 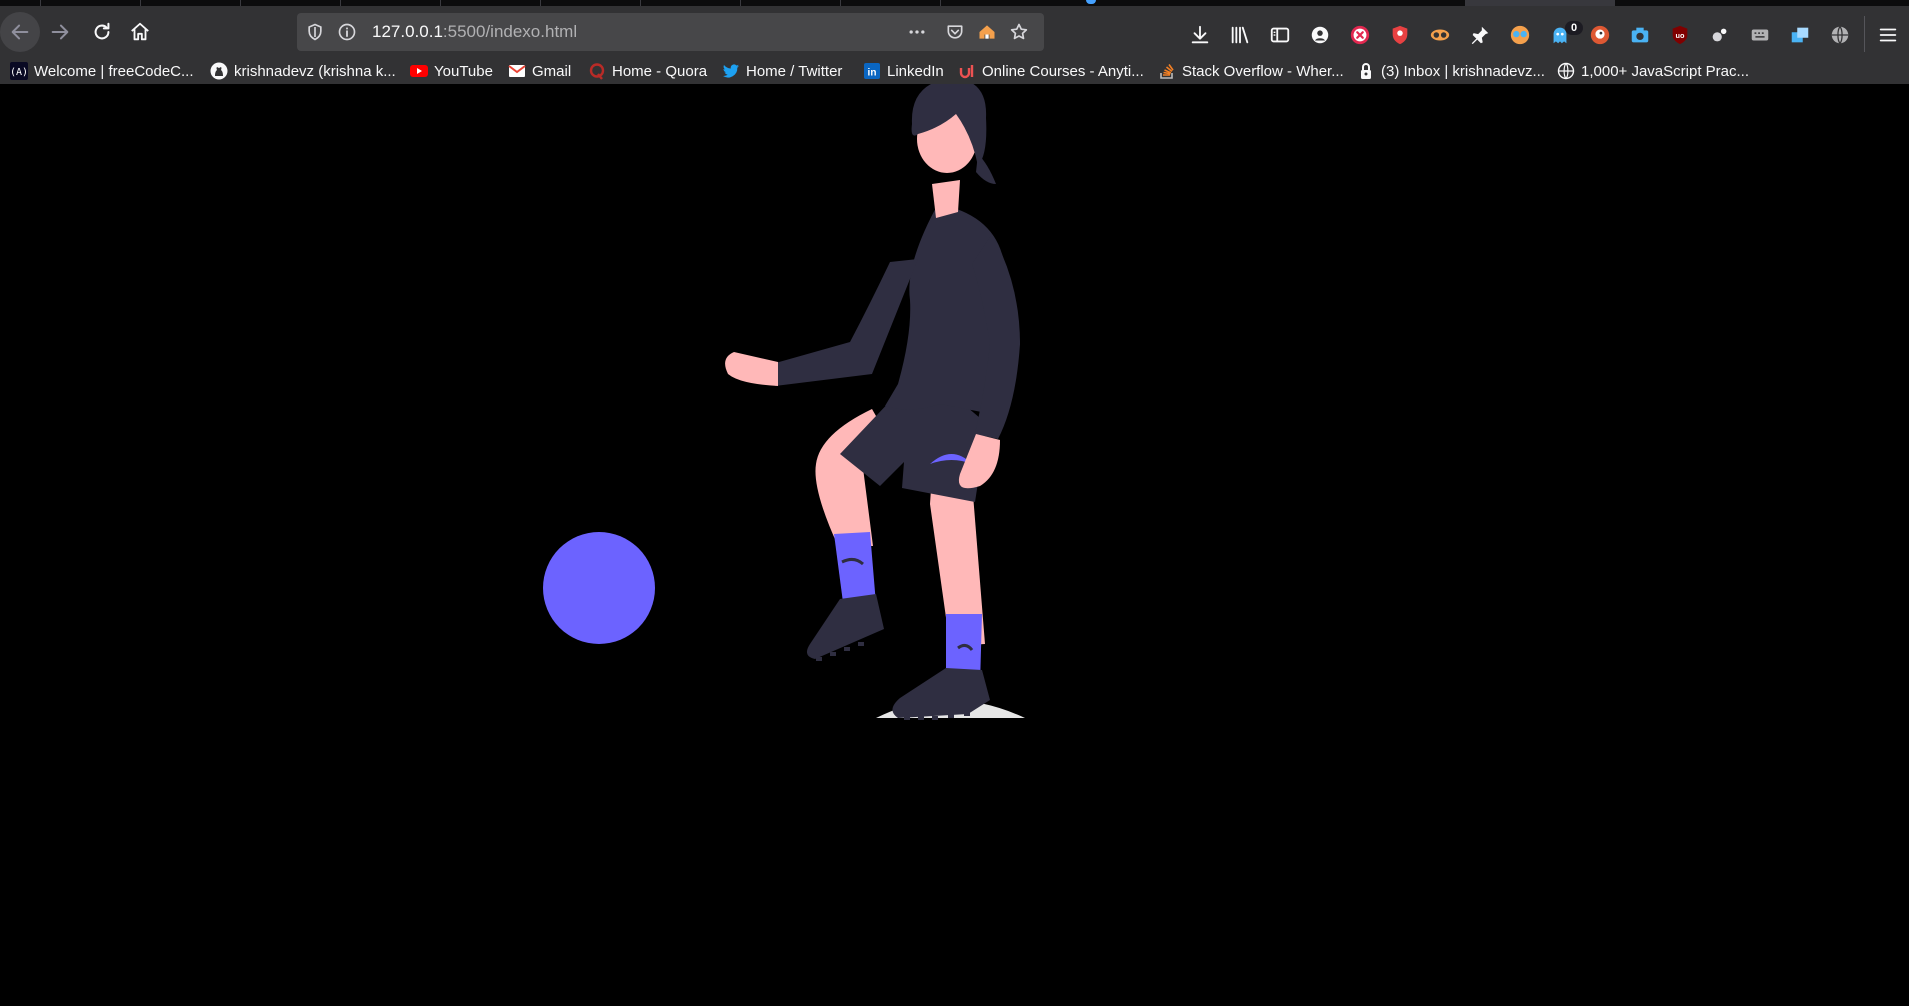 I want to click on ext-shield, so click(x=1400, y=35).